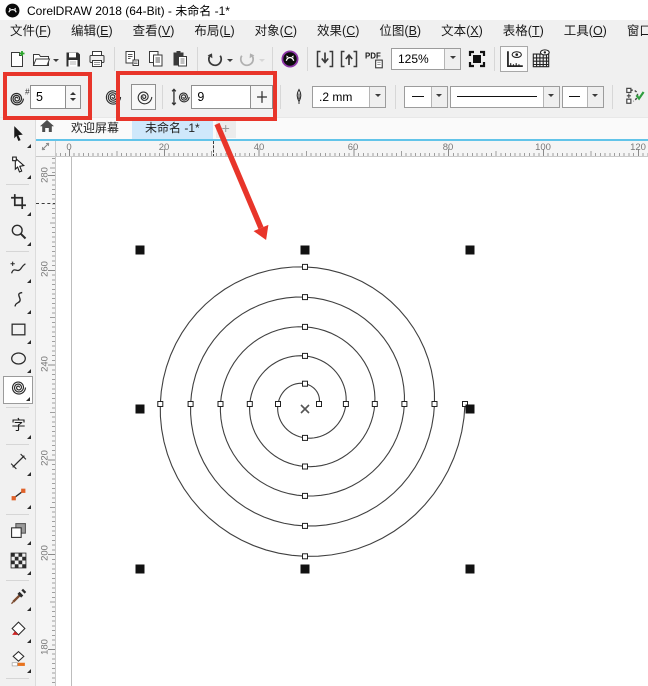  What do you see at coordinates (92, 31) in the screenshot?
I see `menu-item-2: 编辑(E)` at bounding box center [92, 31].